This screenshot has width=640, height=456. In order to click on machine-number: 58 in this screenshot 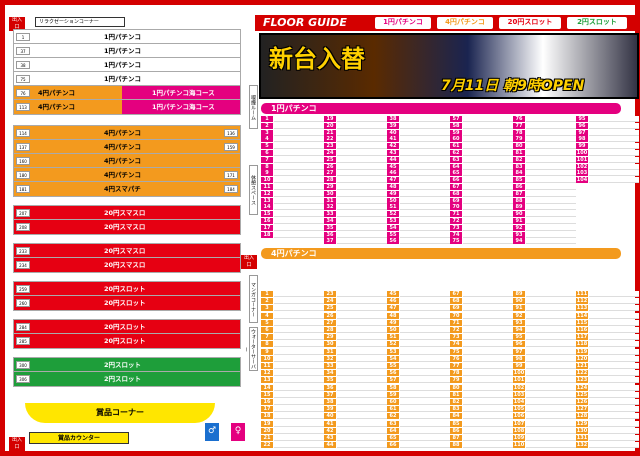, I will do `click(456, 125)`.